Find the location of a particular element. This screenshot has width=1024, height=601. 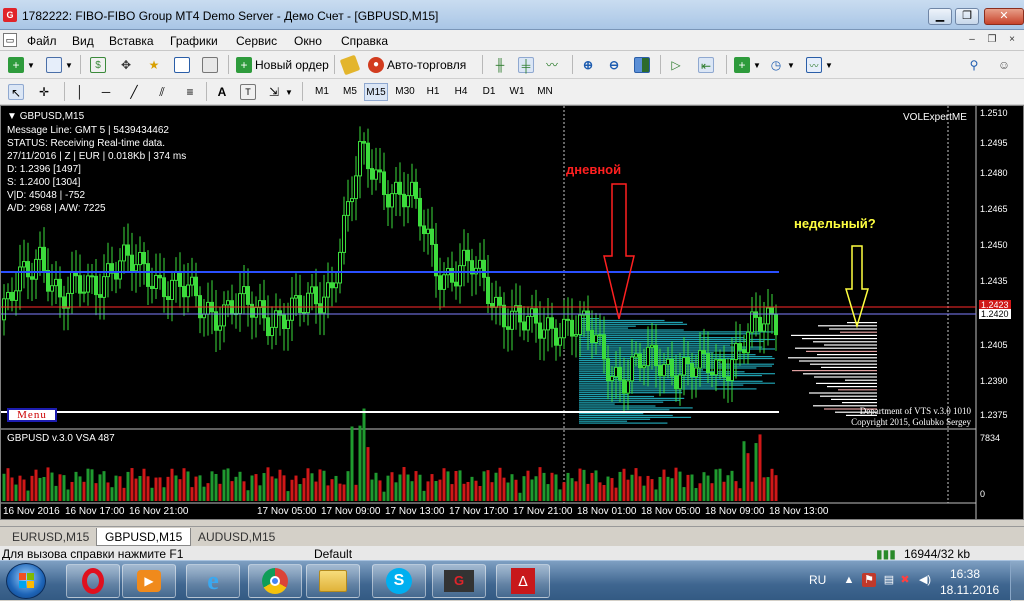

community-button: ☺ is located at coordinates (1004, 65).